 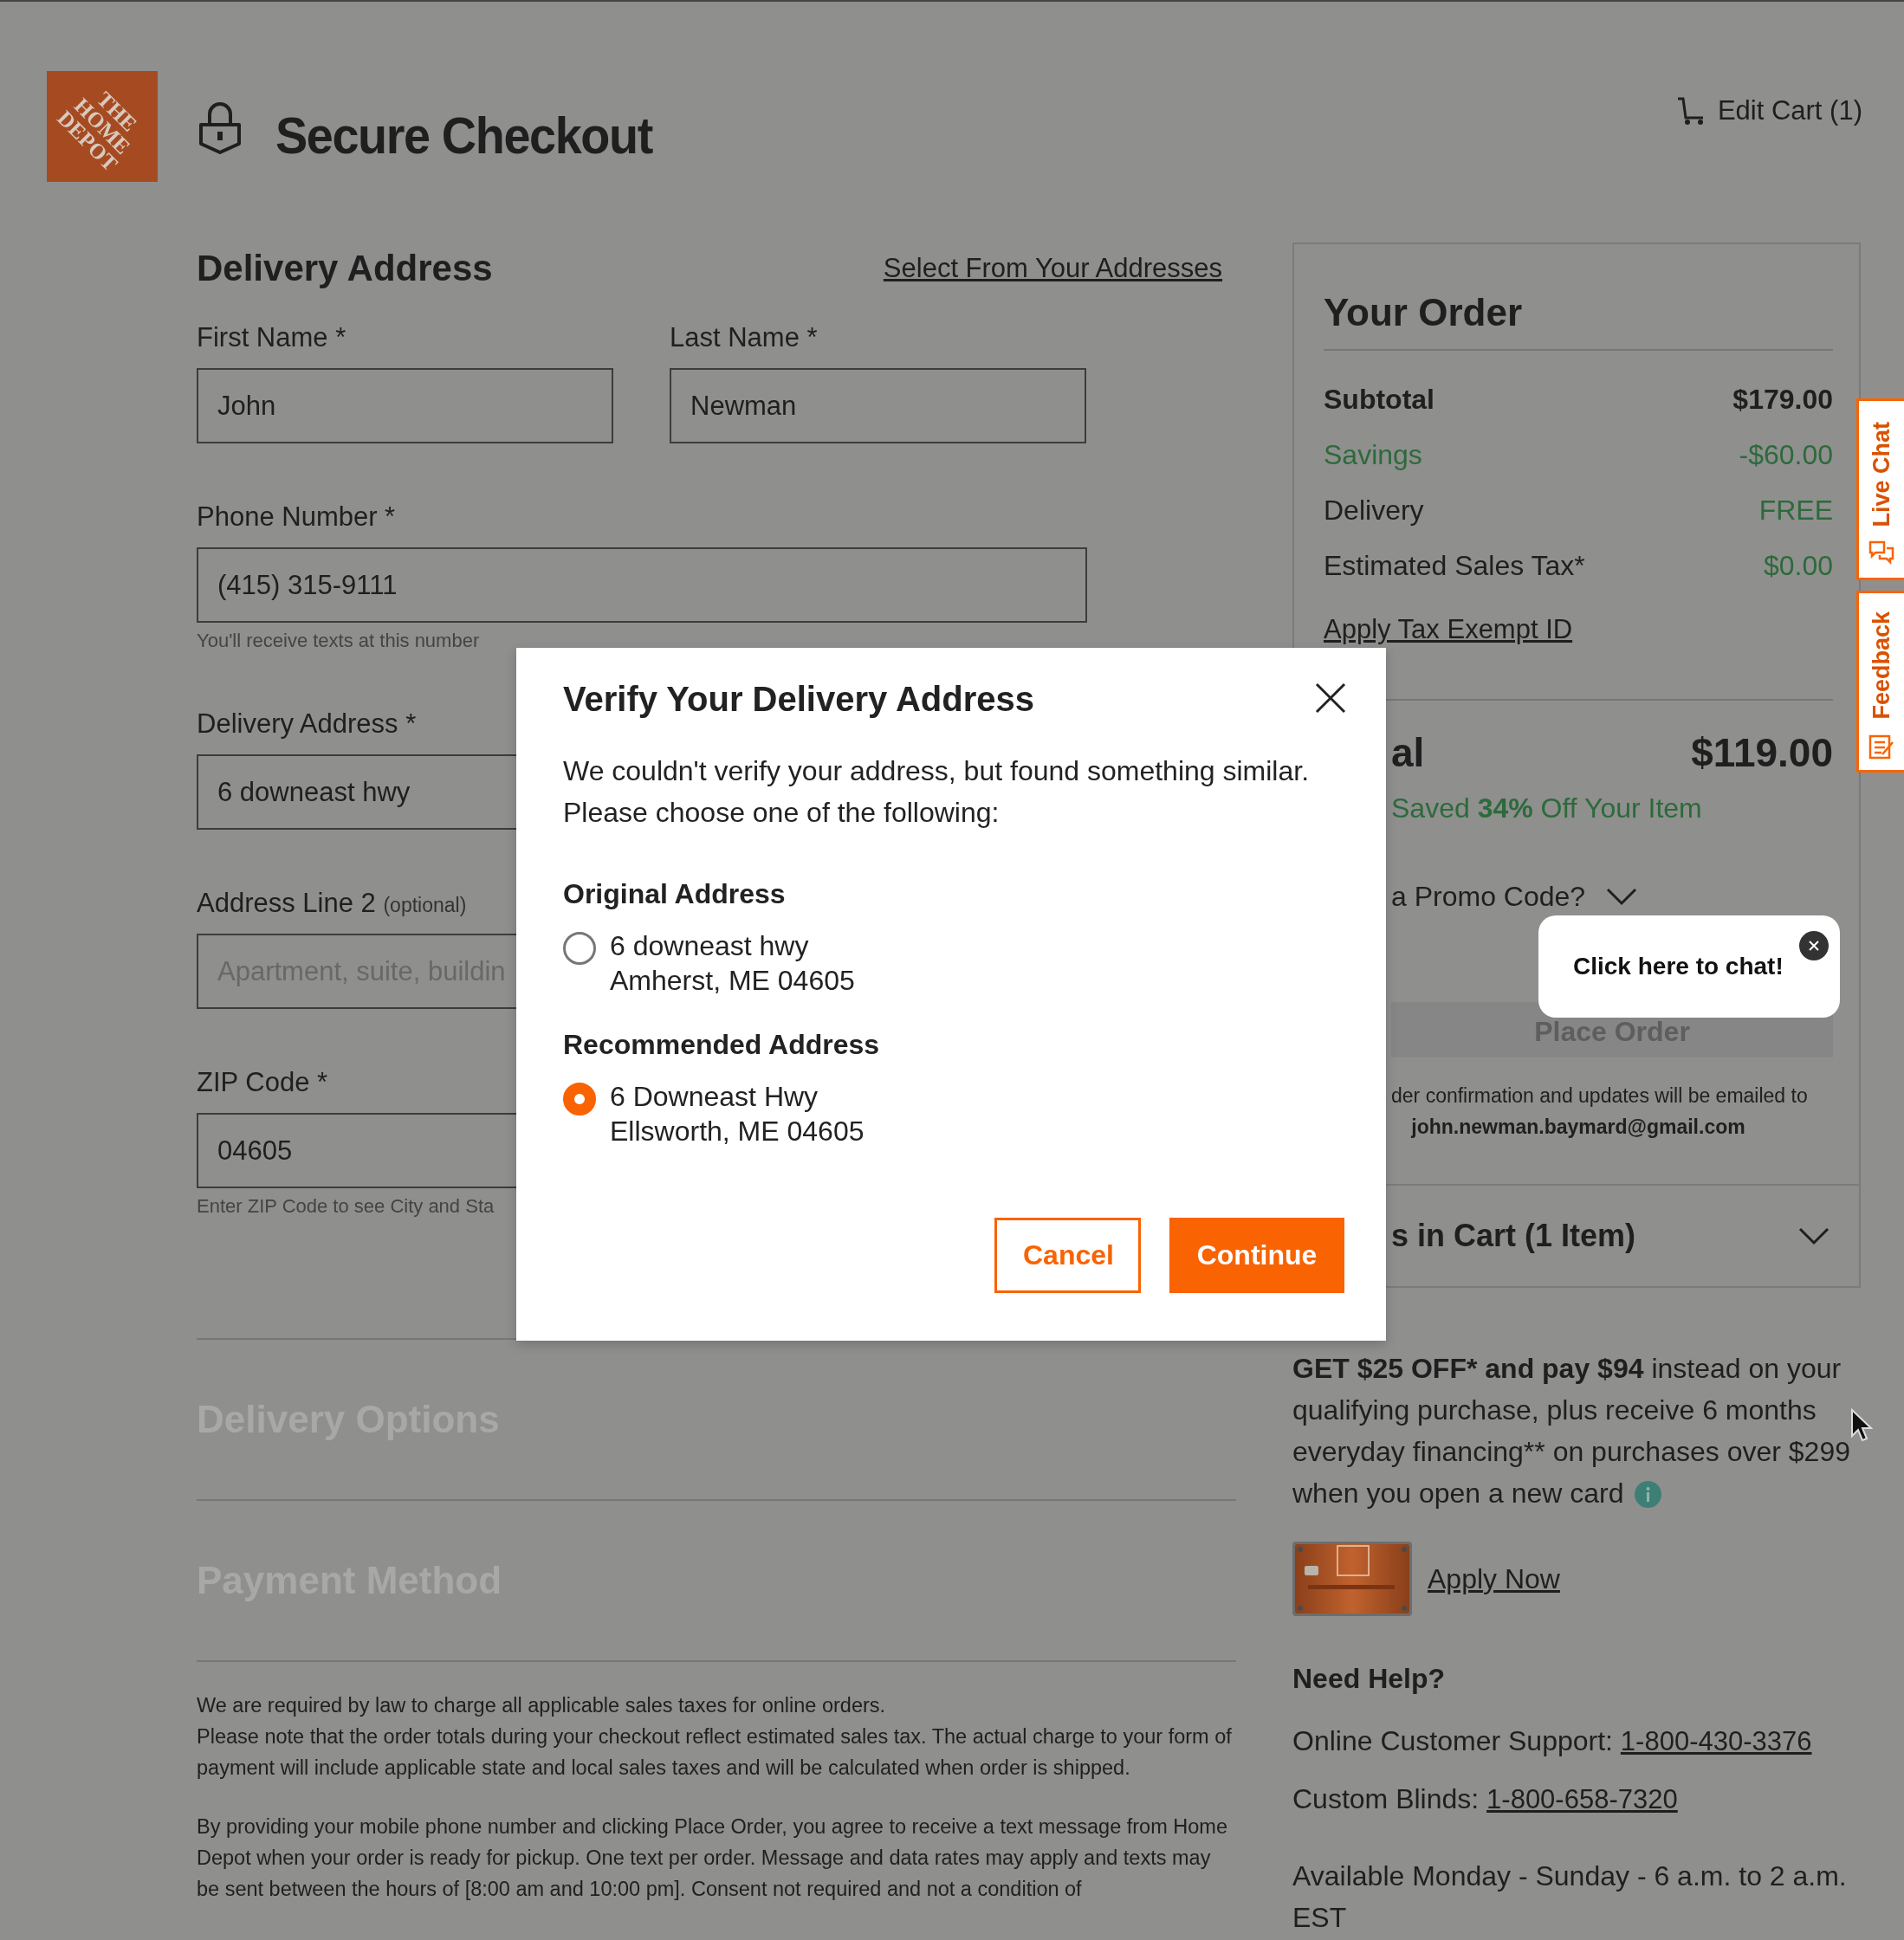 What do you see at coordinates (338, 641) in the screenshot?
I see `field-hint: You'll receive texts at this number` at bounding box center [338, 641].